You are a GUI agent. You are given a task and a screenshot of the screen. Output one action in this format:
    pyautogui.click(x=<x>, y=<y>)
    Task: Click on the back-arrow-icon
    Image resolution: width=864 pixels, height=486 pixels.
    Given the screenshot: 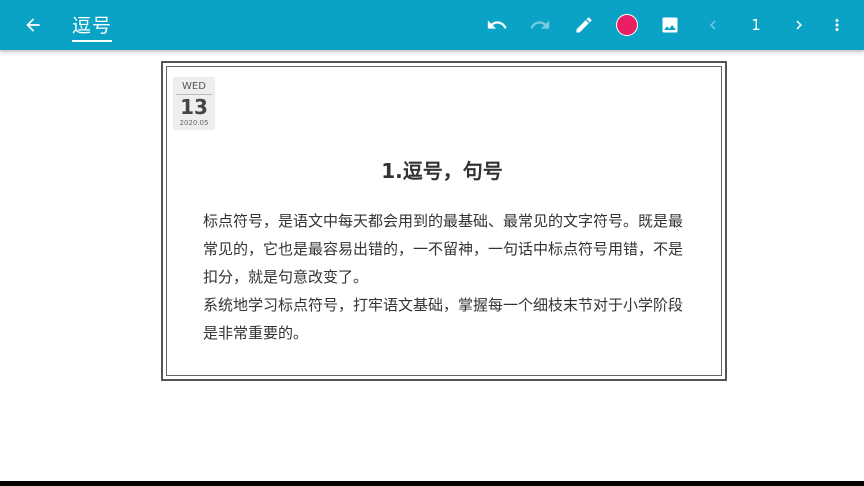 What is the action you would take?
    pyautogui.click(x=33, y=25)
    